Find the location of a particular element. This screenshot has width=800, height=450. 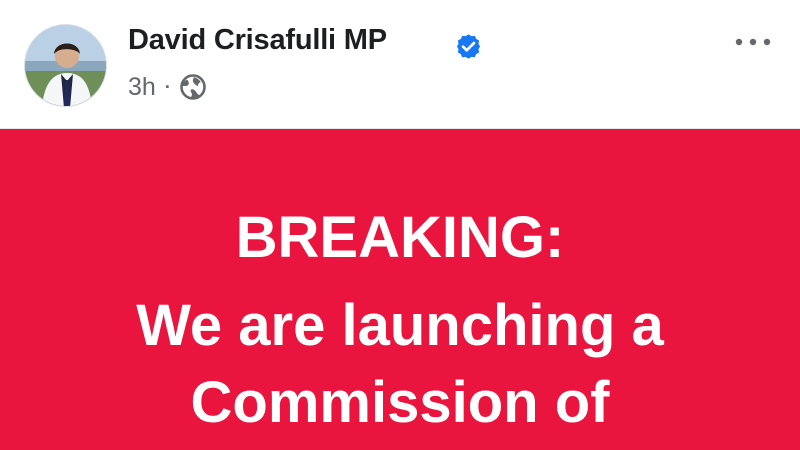

profile-photo-icon is located at coordinates (65, 65).